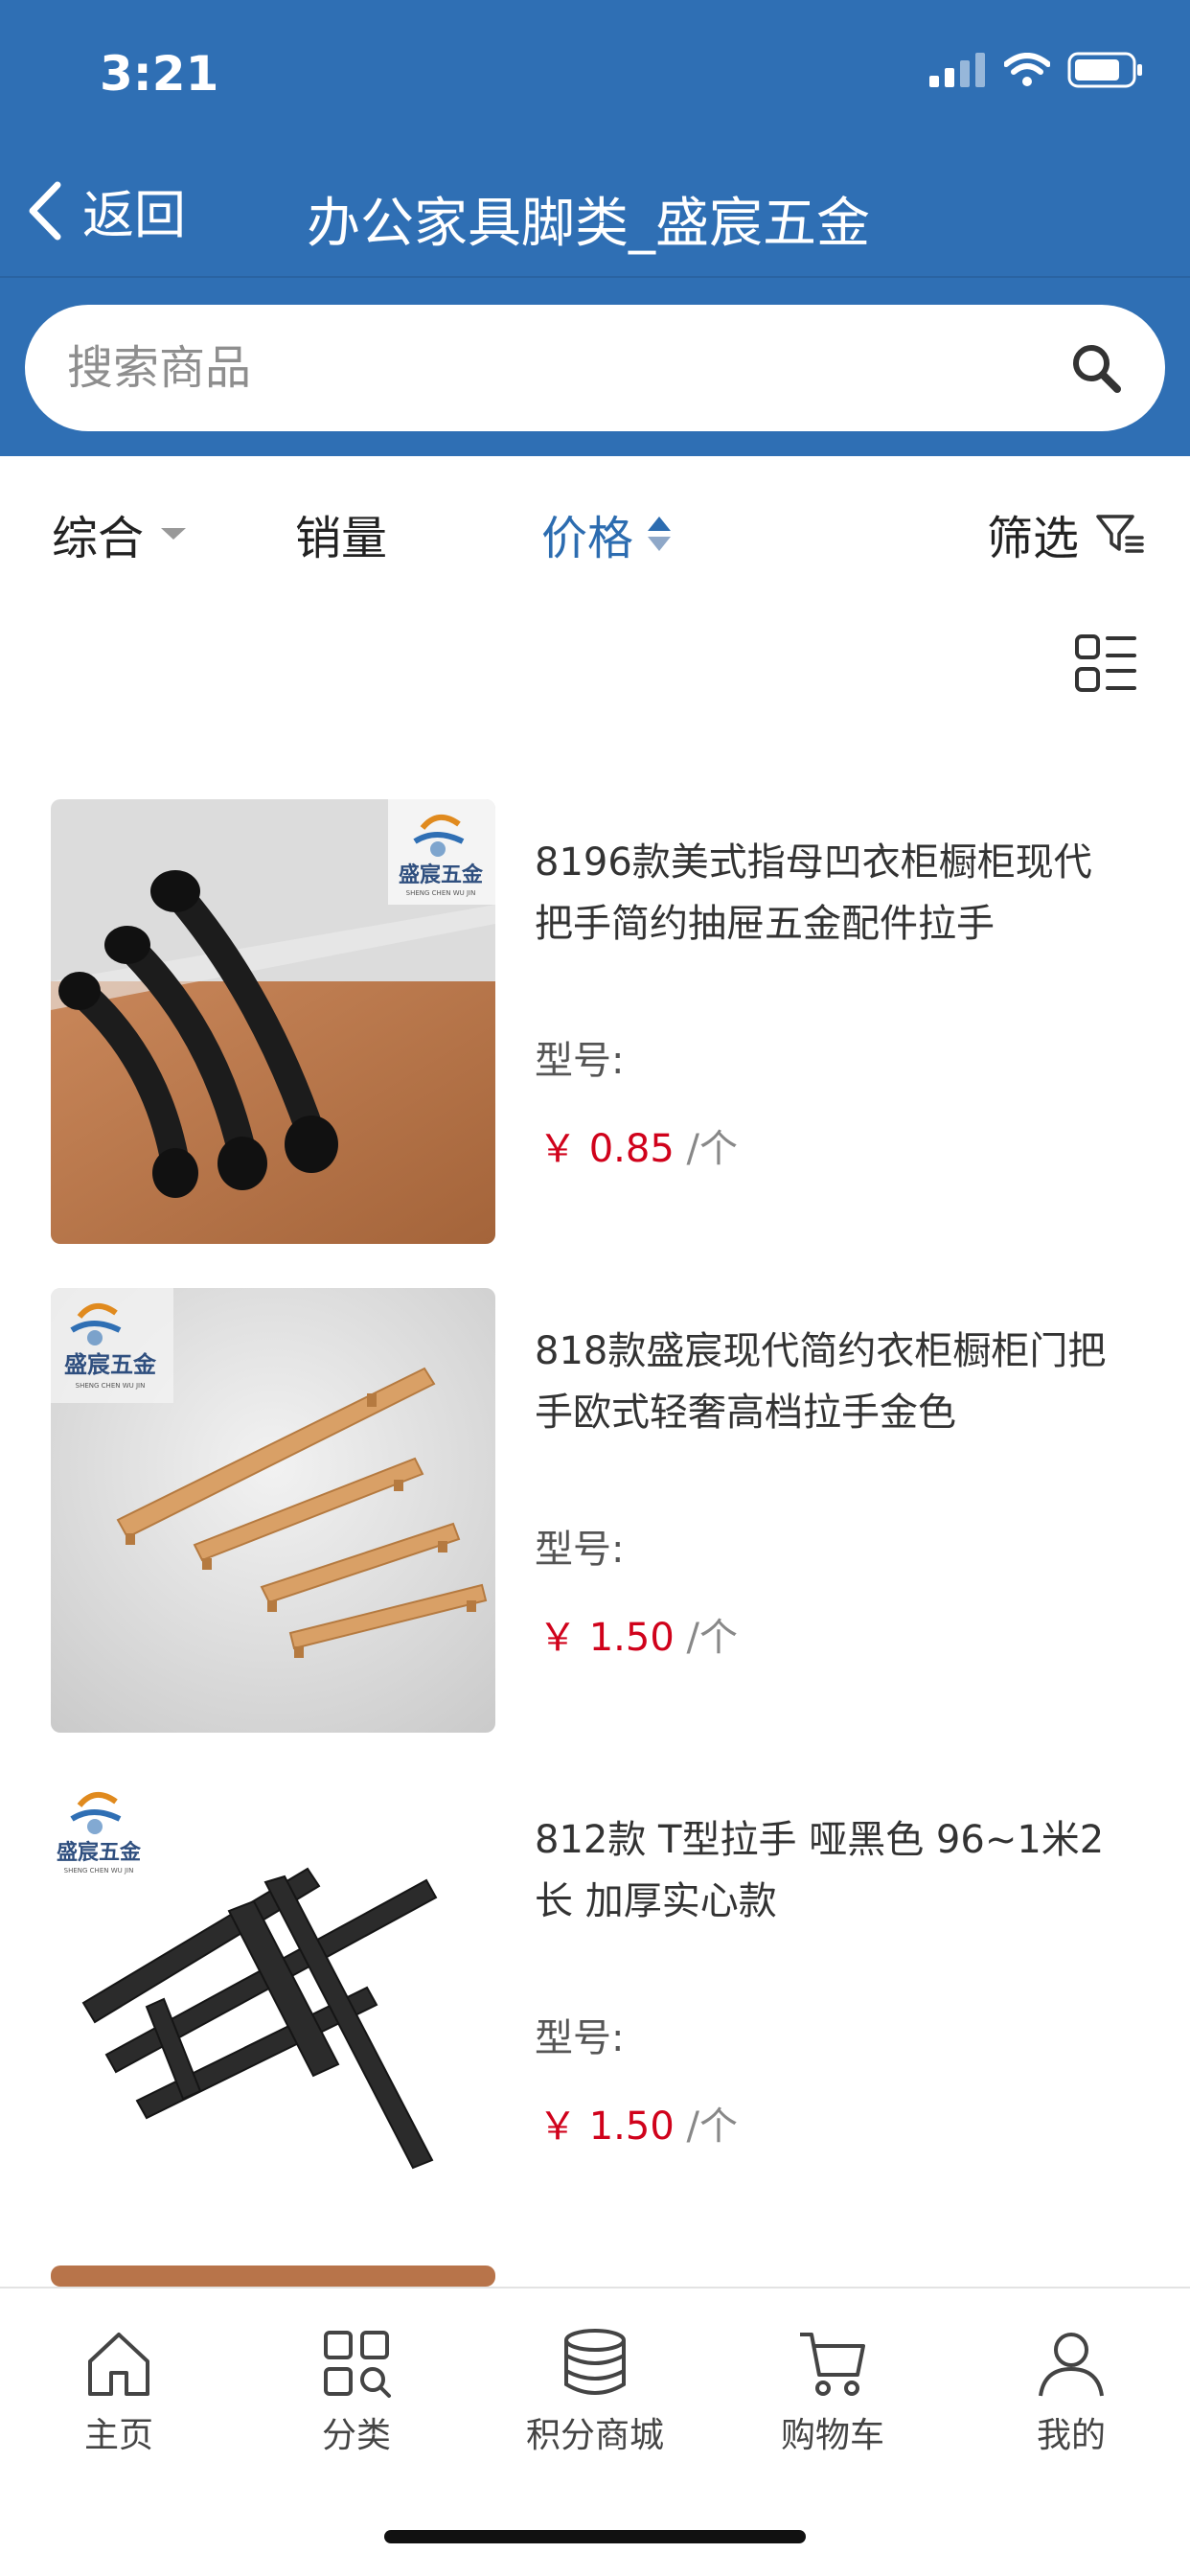  Describe the element at coordinates (159, 74) in the screenshot. I see `status-time: 3:21` at that location.